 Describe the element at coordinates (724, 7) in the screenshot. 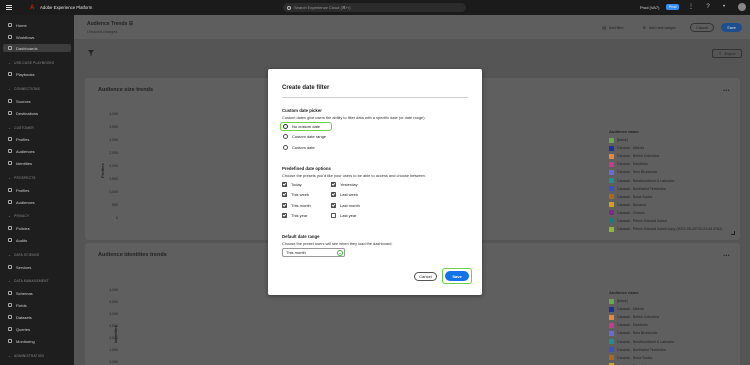

I see `notifications-icon: •` at that location.